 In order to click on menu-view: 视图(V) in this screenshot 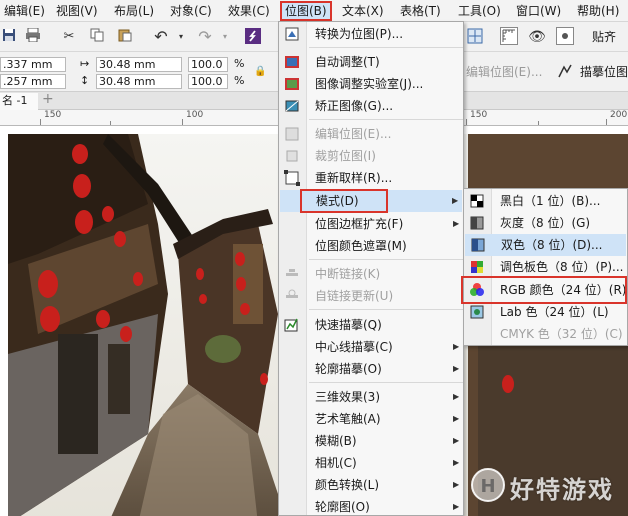, I will do `click(77, 11)`.